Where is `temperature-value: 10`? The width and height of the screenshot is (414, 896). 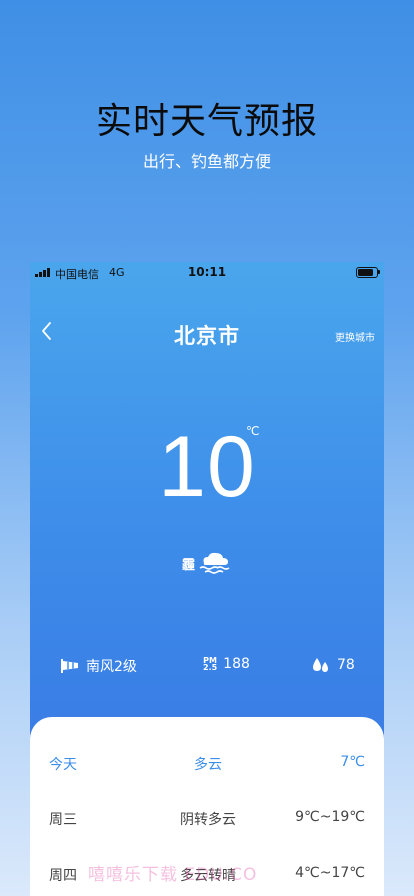
temperature-value: 10 is located at coordinates (207, 467).